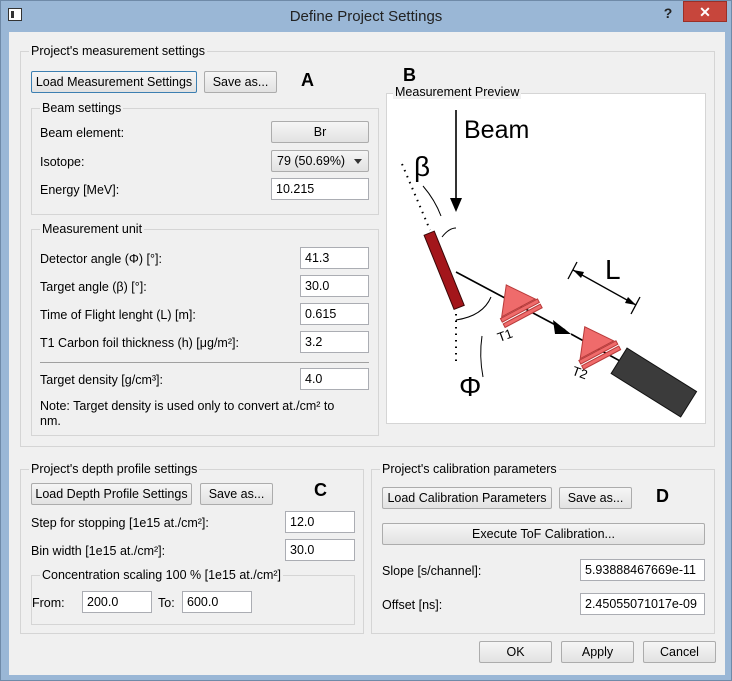 The width and height of the screenshot is (732, 681). What do you see at coordinates (469, 469) in the screenshot?
I see `calibration-title: Project's calibration parameters` at bounding box center [469, 469].